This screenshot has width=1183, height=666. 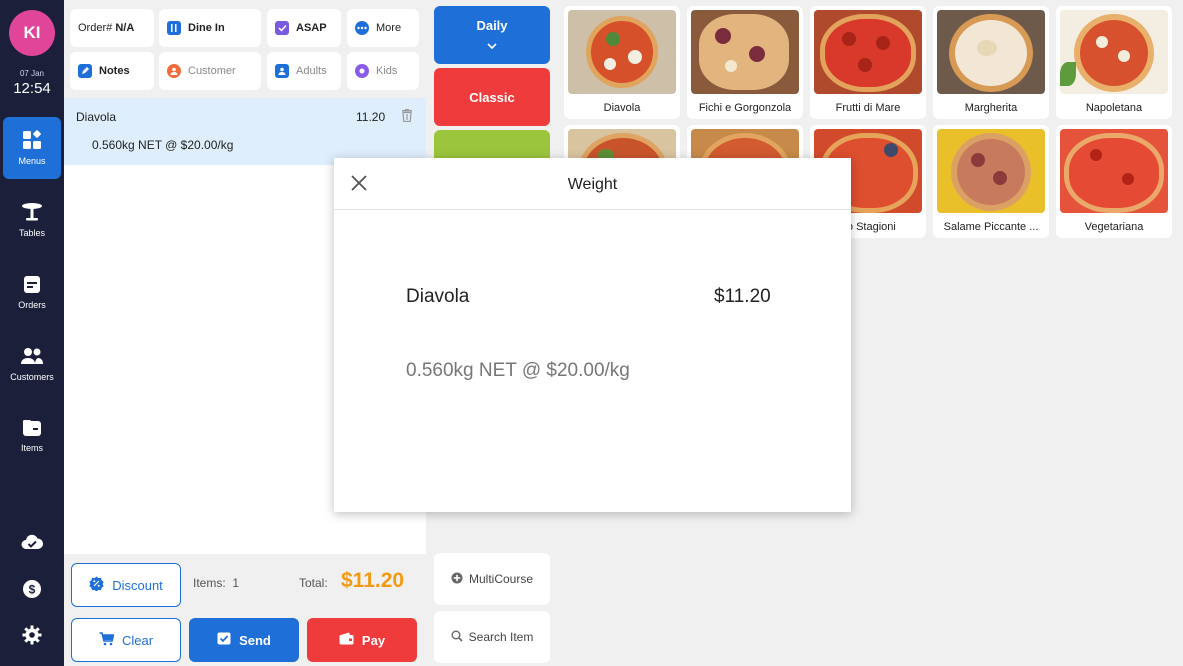 I want to click on plus-circle-icon, so click(x=460, y=579).